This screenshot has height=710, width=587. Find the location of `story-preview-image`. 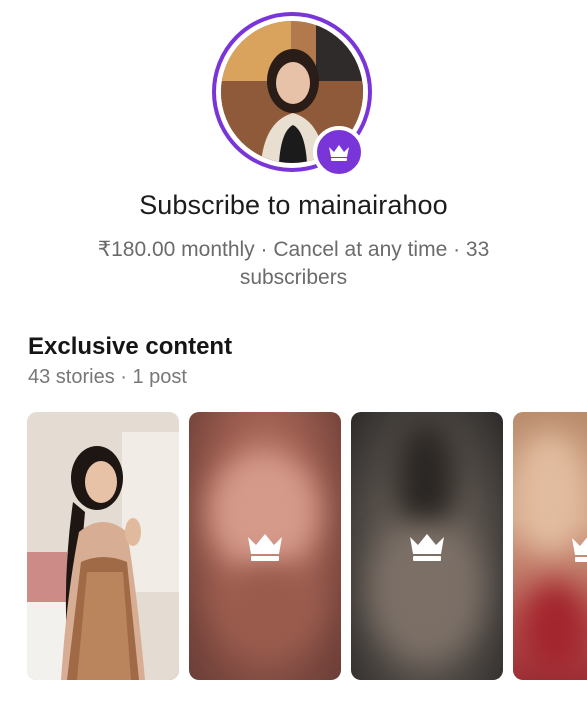

story-preview-image is located at coordinates (103, 546).